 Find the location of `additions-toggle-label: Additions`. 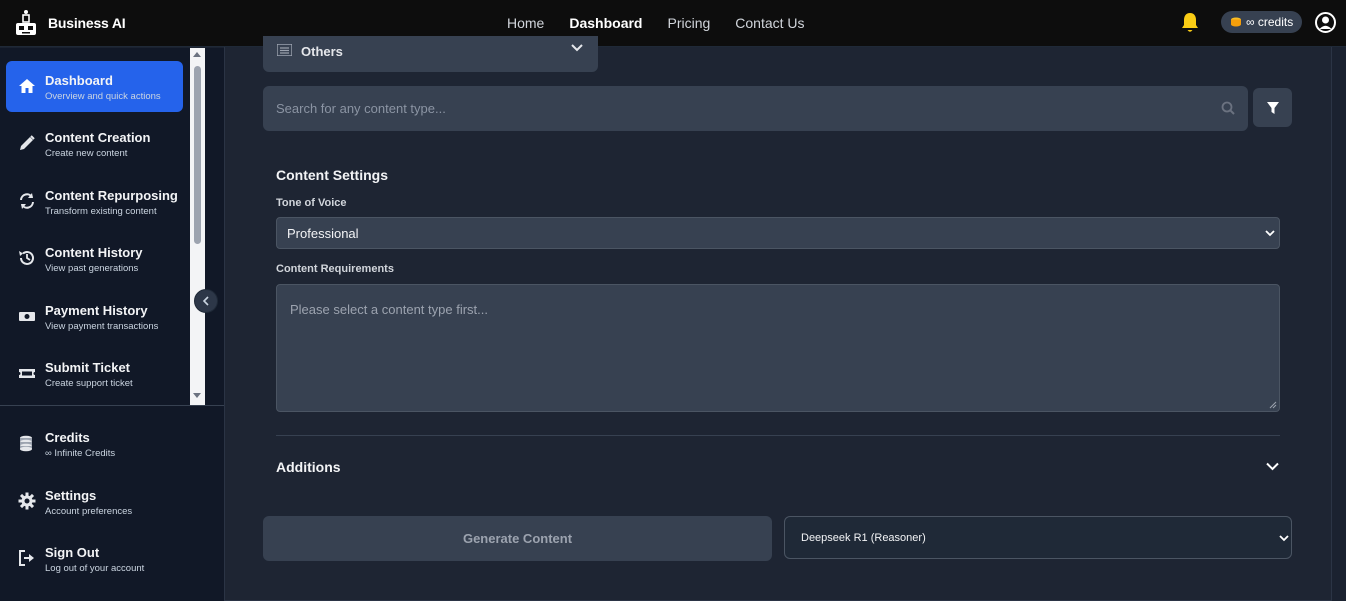

additions-toggle-label: Additions is located at coordinates (308, 467).